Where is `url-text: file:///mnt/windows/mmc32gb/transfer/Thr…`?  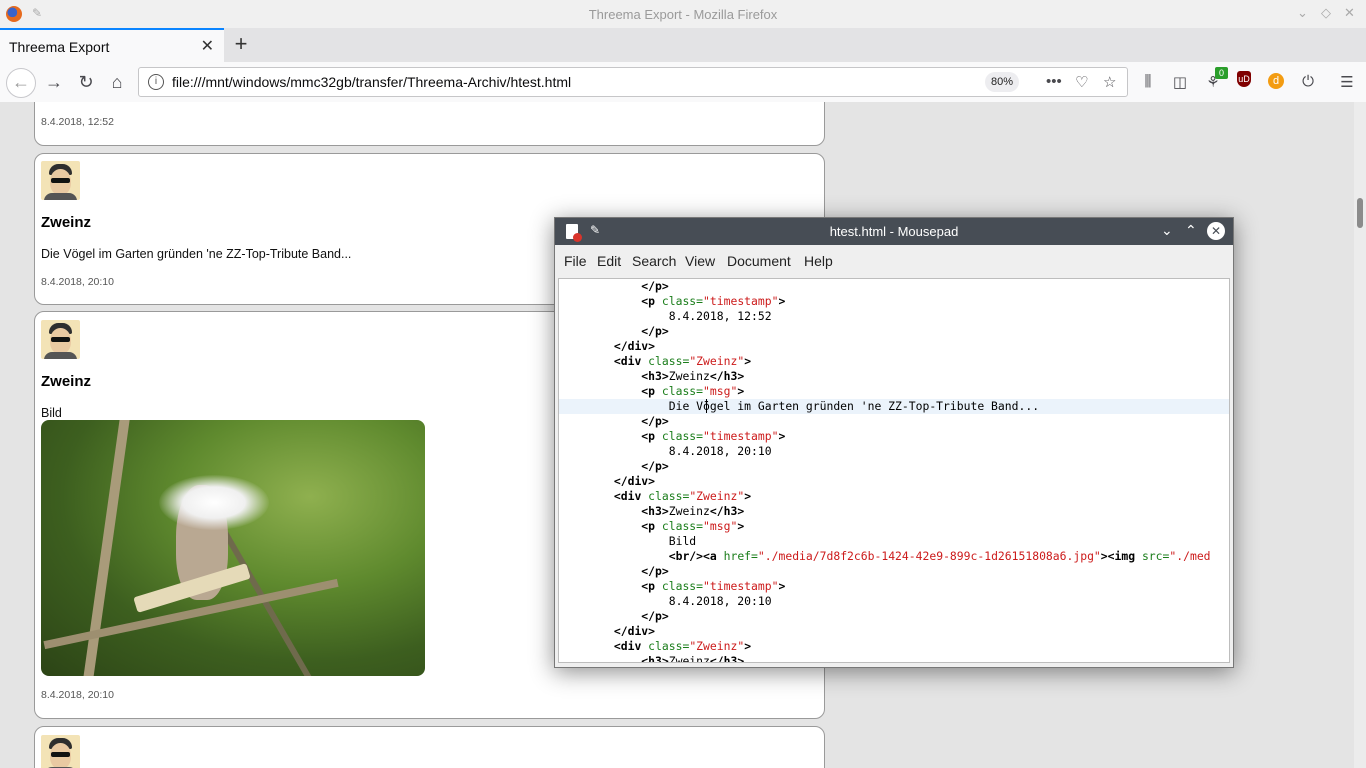
url-text: file:///mnt/windows/mmc32gb/transfer/Thr… is located at coordinates (371, 82).